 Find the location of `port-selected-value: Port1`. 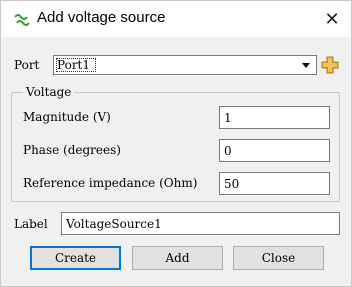

port-selected-value: Port1 is located at coordinates (74, 65).